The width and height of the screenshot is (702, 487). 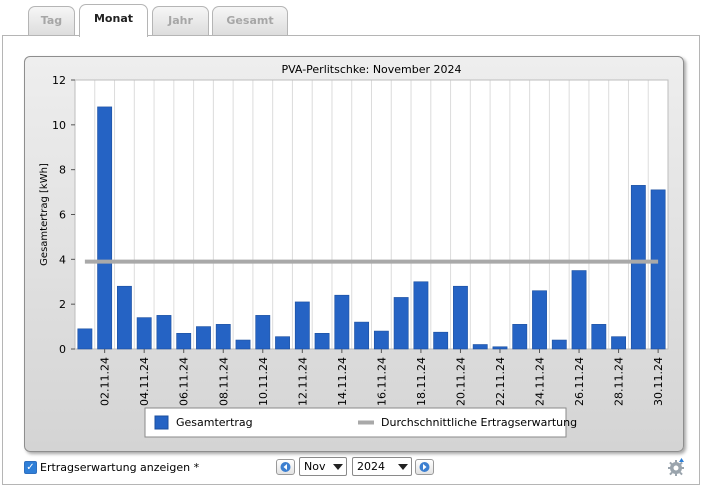 What do you see at coordinates (342, 381) in the screenshot?
I see `x-tick-label: 14.11.24` at bounding box center [342, 381].